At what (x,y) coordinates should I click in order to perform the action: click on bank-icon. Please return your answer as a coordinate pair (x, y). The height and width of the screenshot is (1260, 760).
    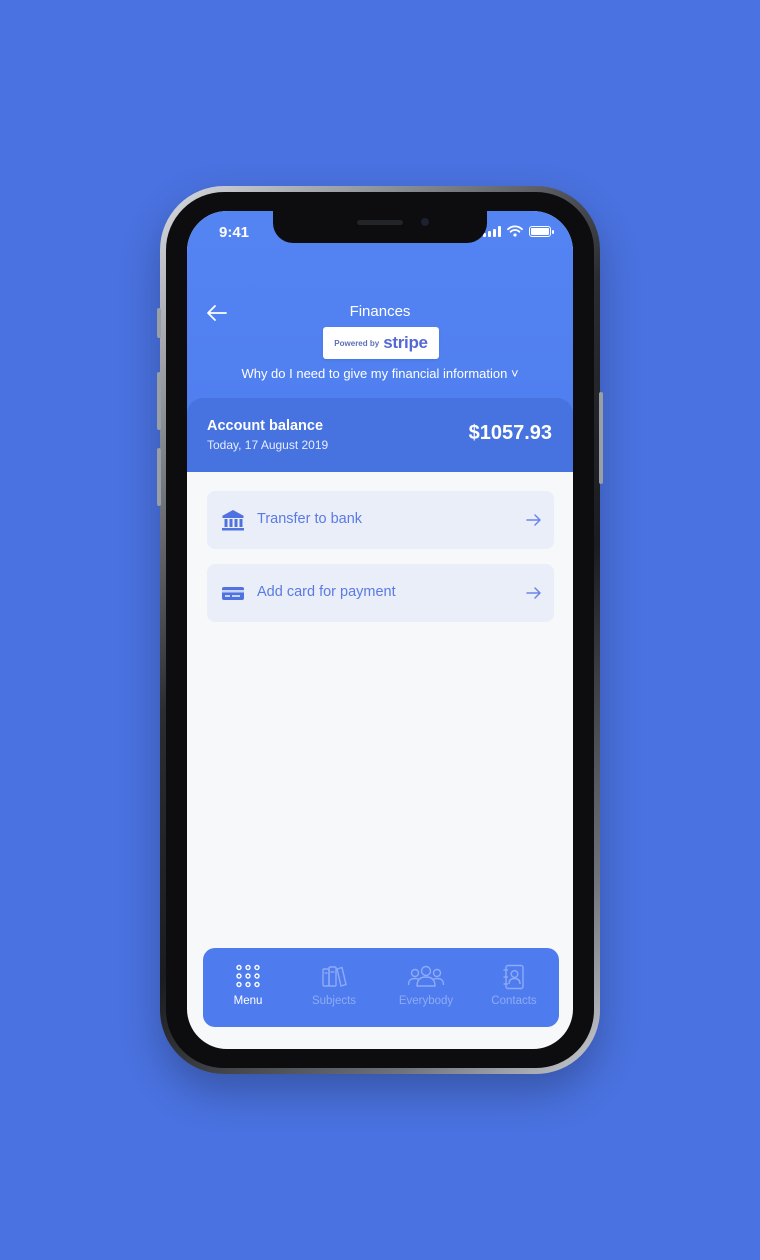
    Looking at the image, I should click on (233, 520).